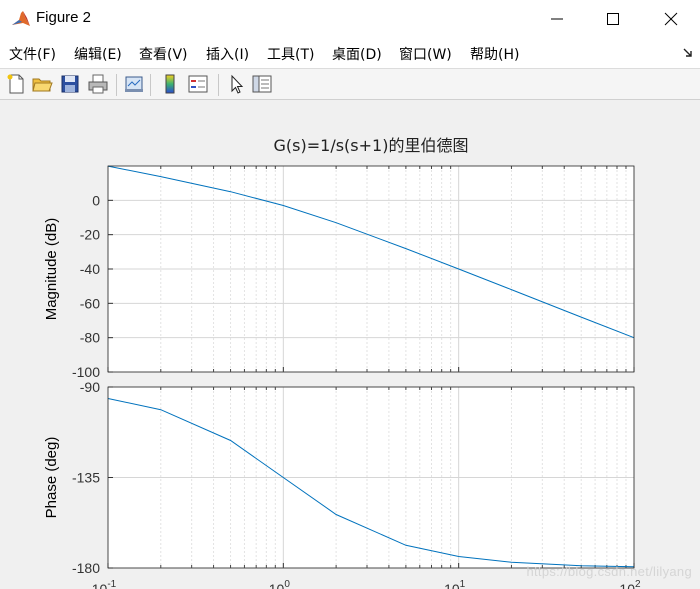 This screenshot has width=700, height=589. I want to click on magnitude-ylabel: Magnitude (dB), so click(51, 269).